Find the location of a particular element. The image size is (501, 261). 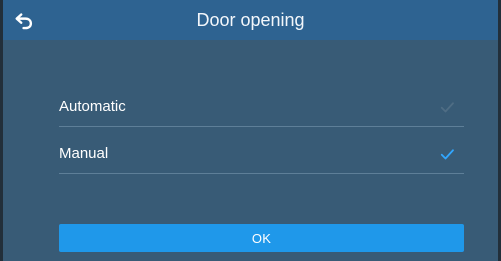

automatic-label: Automatic is located at coordinates (92, 106).